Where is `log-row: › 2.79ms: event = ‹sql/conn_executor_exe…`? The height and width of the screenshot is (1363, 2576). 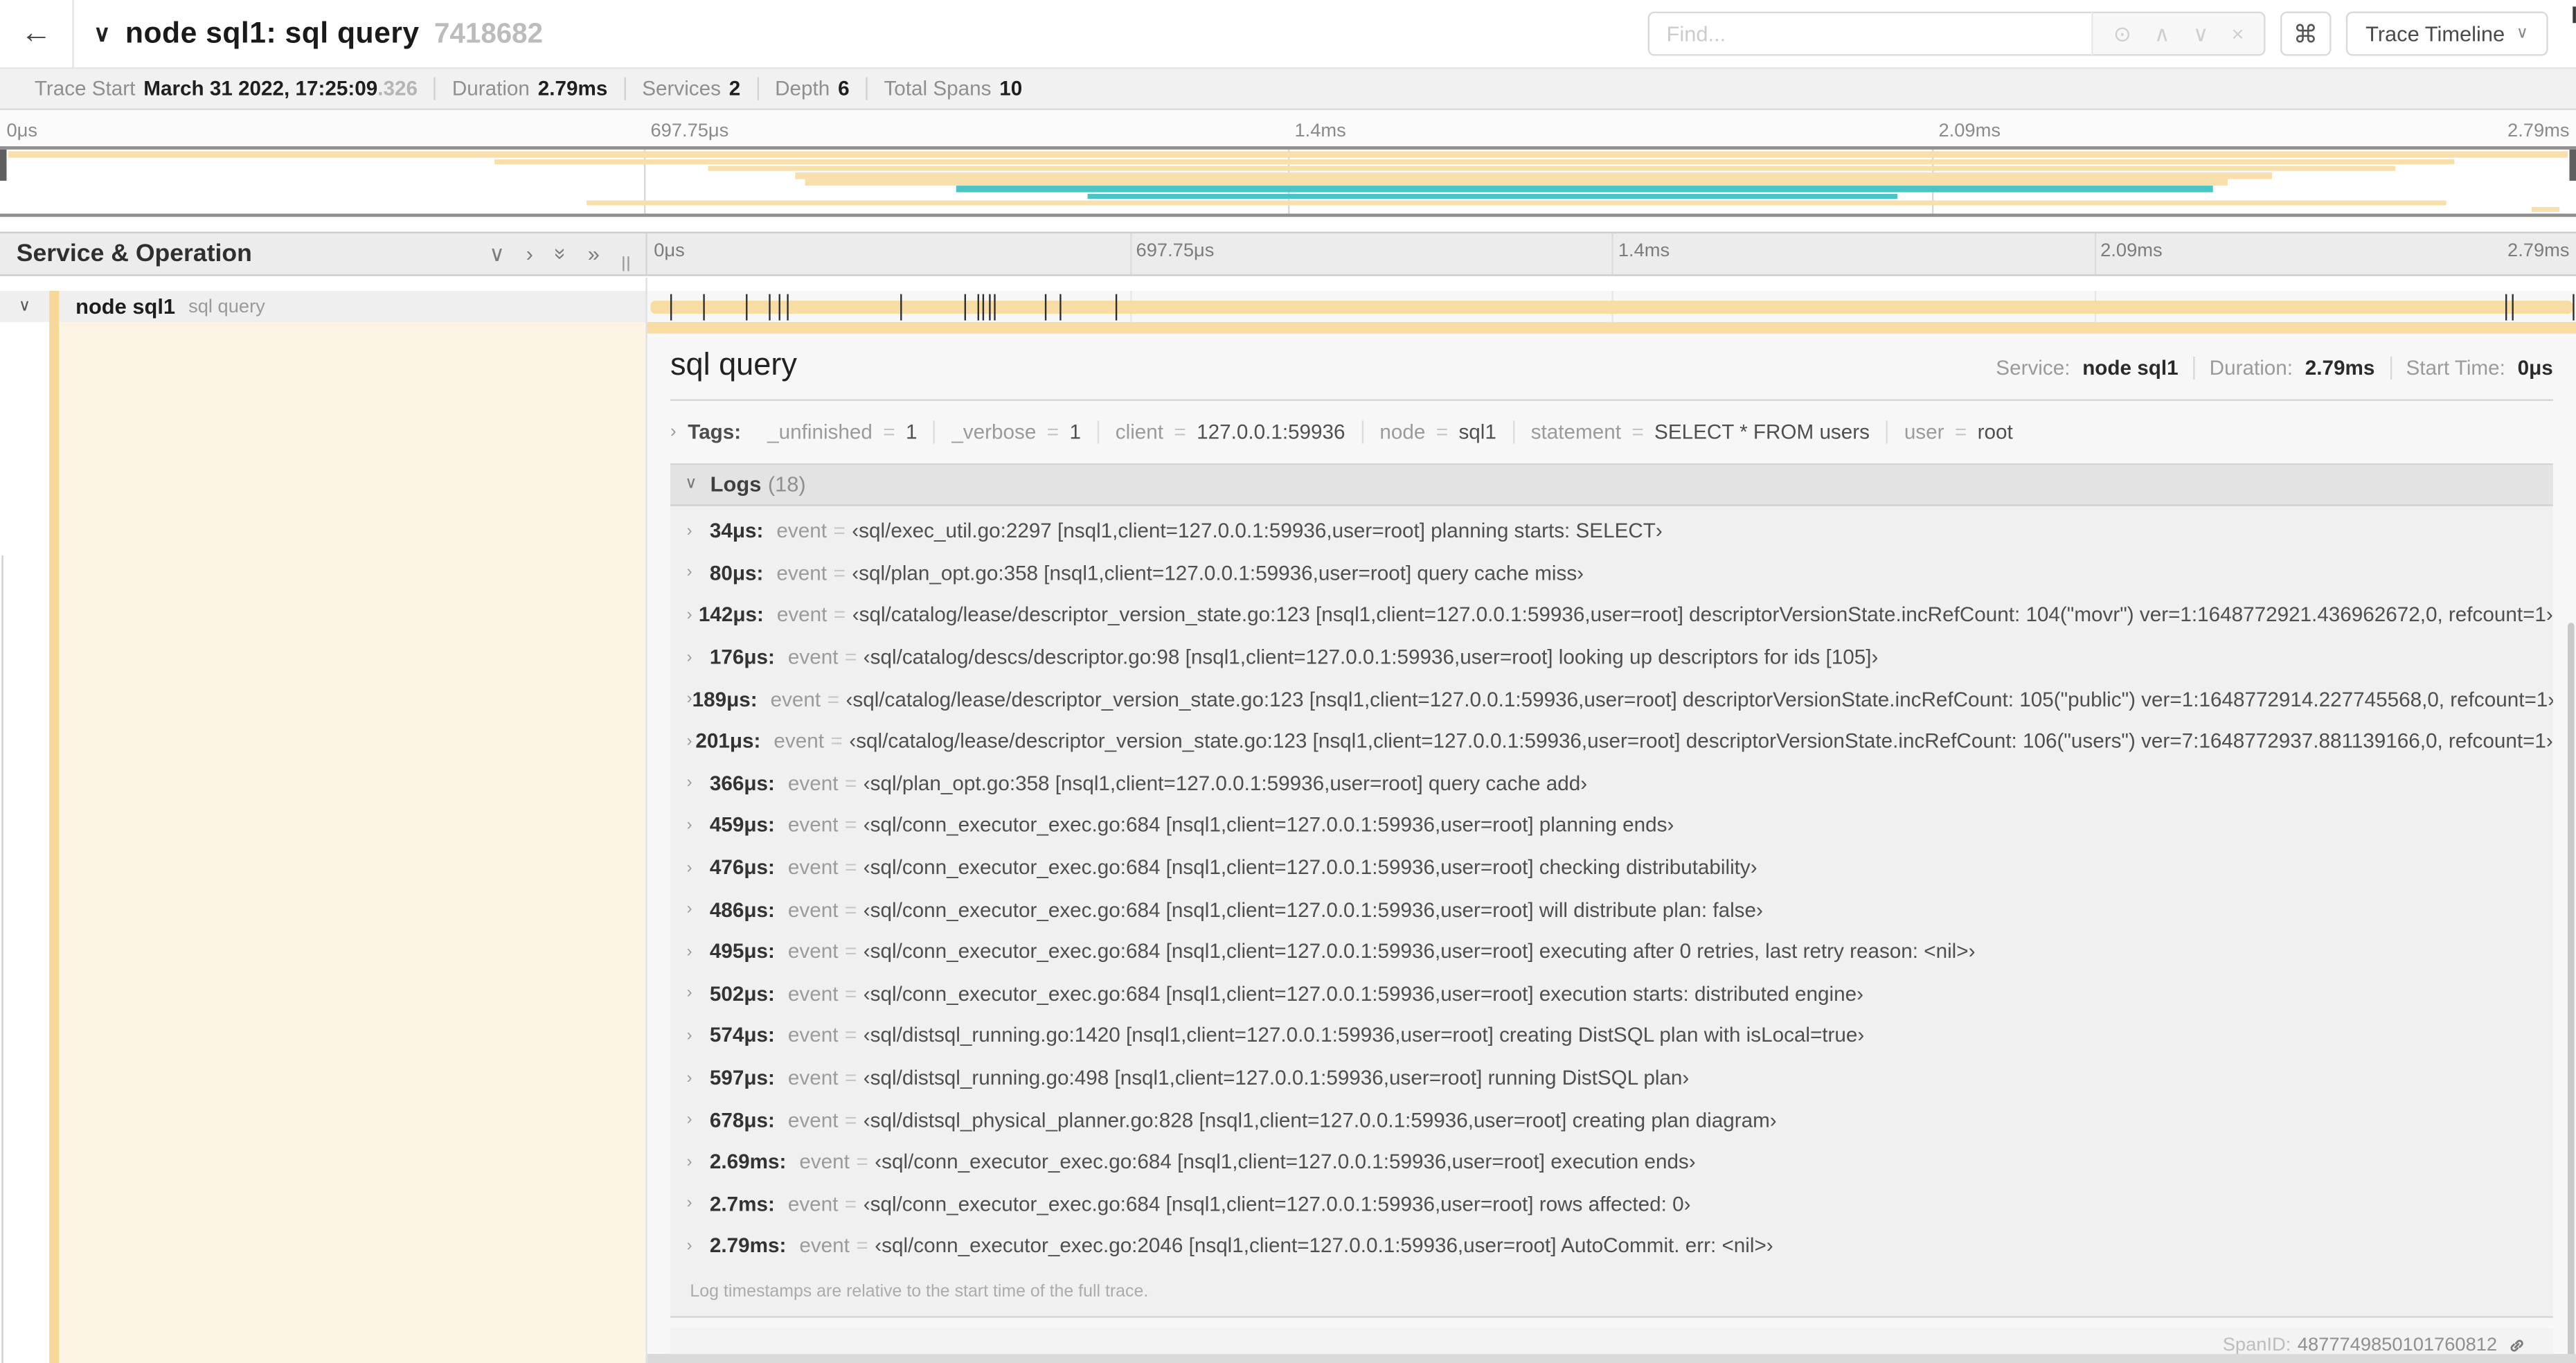 log-row: › 2.79ms: event = ‹sql/conn_executor_exe… is located at coordinates (1620, 1246).